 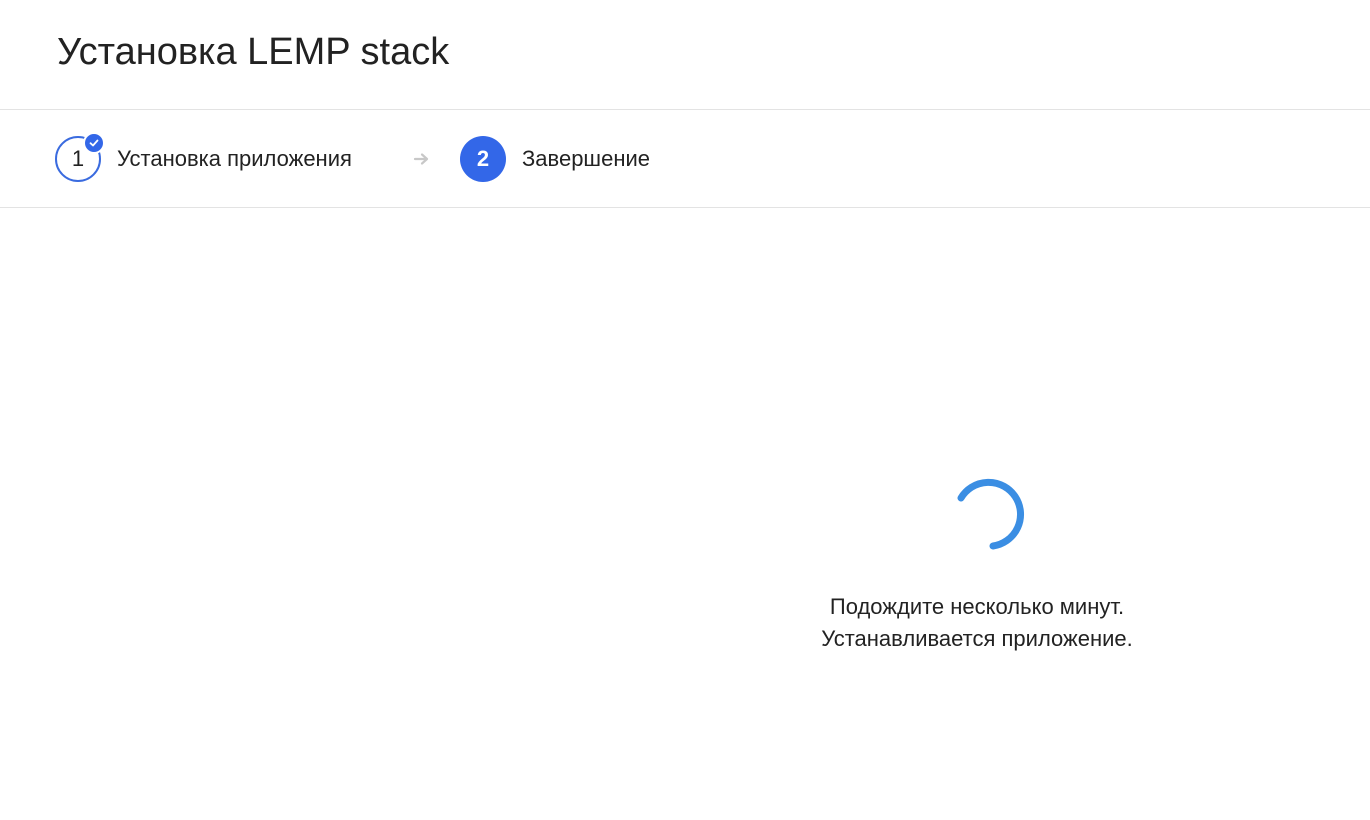 I want to click on loading-message-line1: Подождите несколько минут., so click(x=977, y=606).